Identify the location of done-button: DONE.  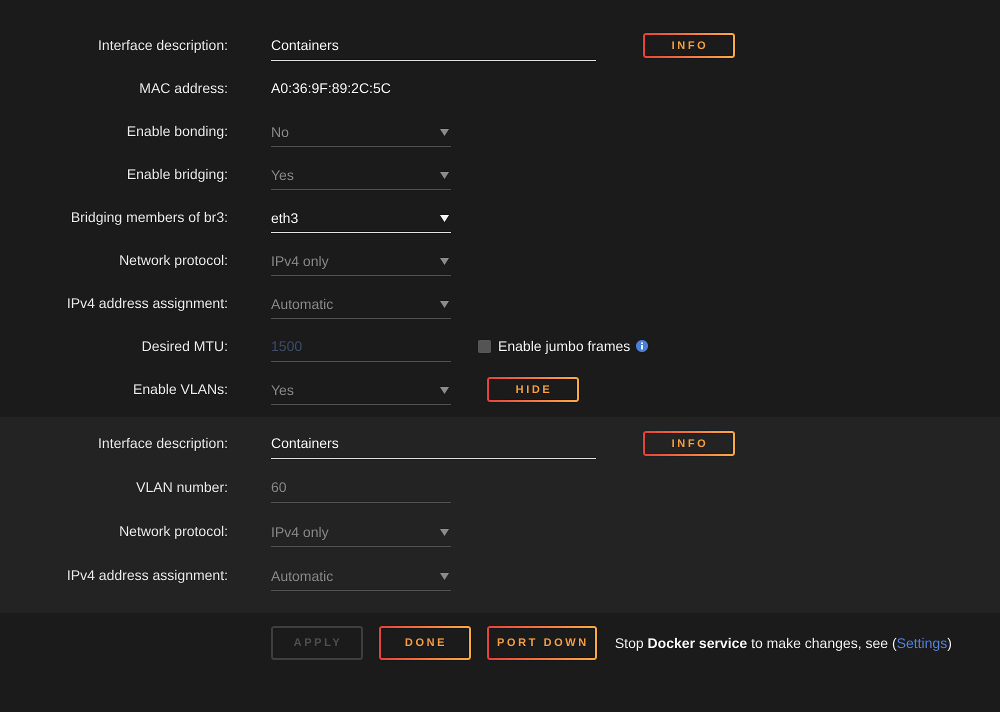
(425, 643).